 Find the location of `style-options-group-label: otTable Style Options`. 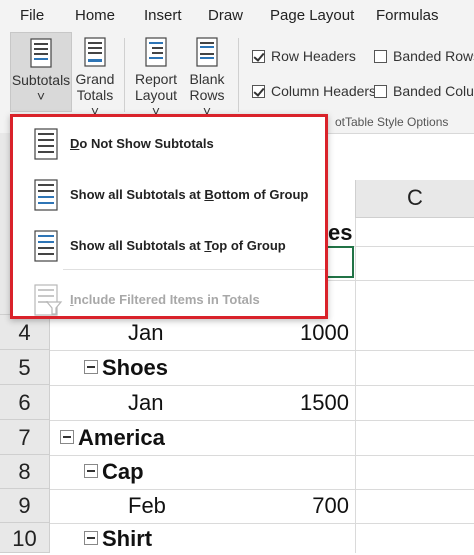

style-options-group-label: otTable Style Options is located at coordinates (392, 122).